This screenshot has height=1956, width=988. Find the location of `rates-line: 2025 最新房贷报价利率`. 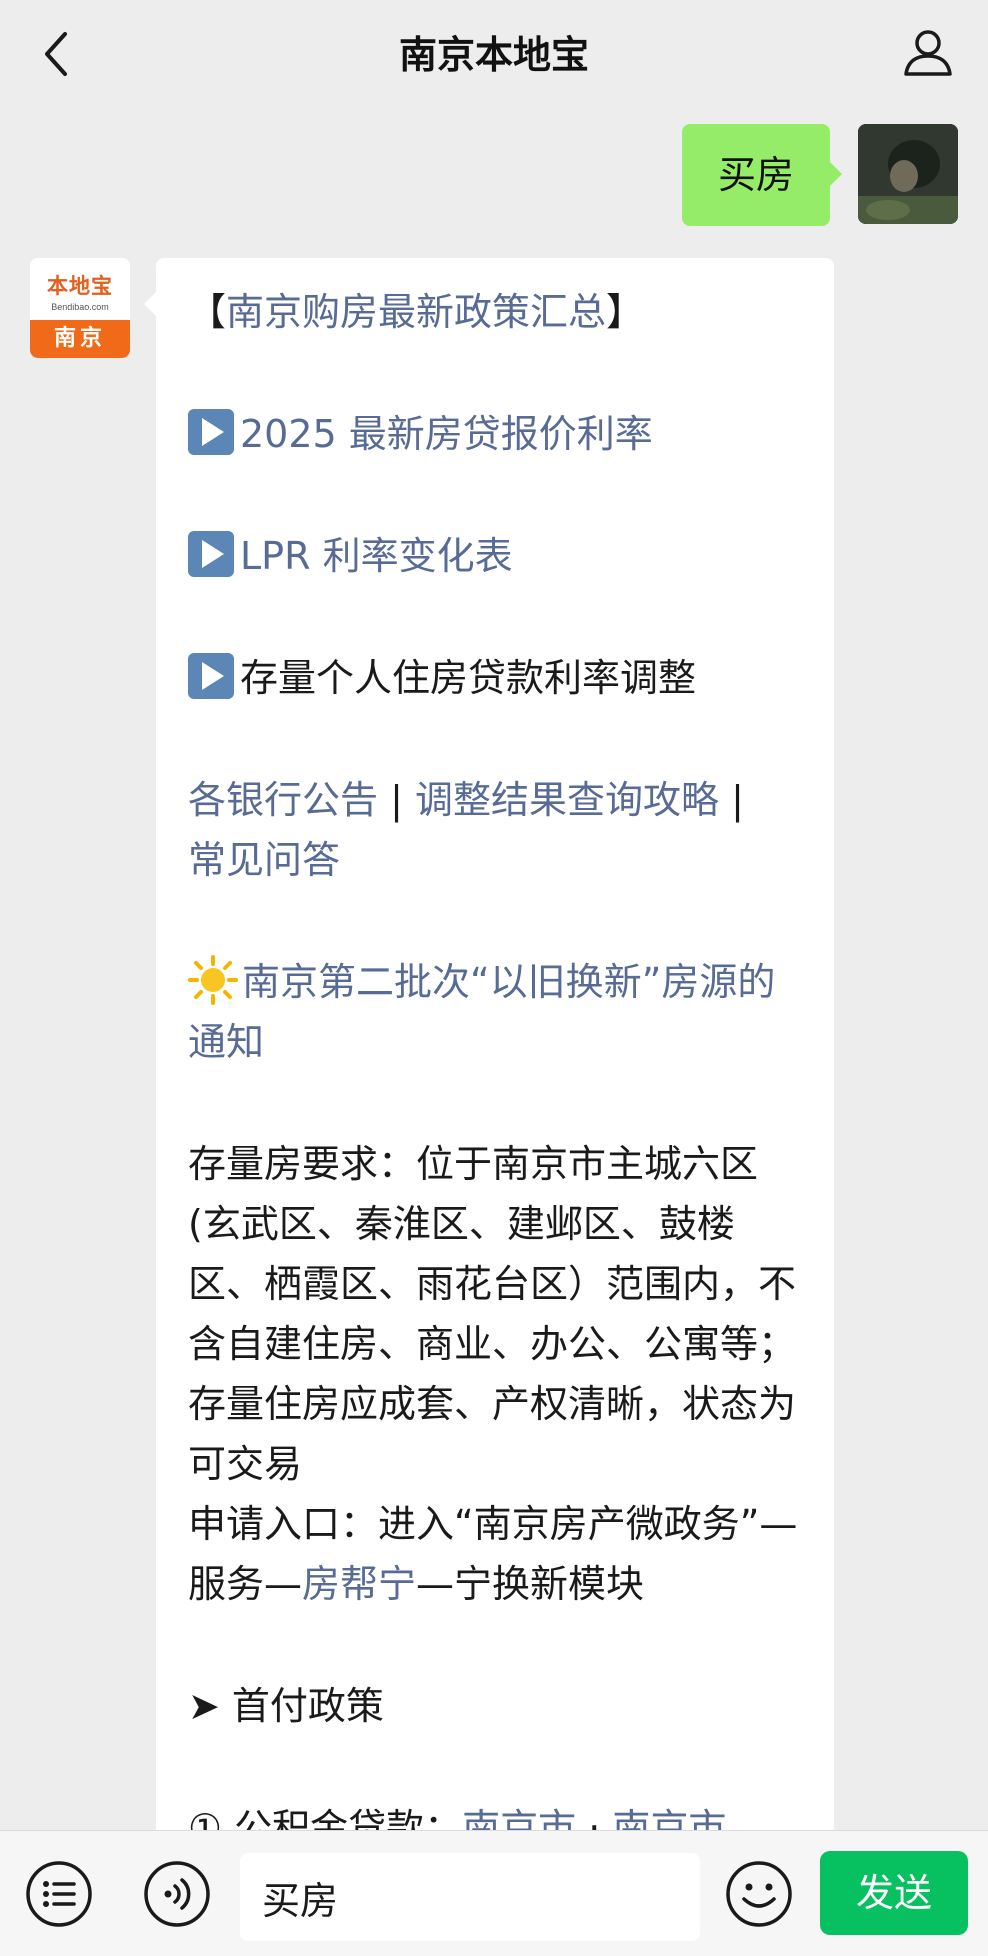

rates-line: 2025 最新房贷报价利率 is located at coordinates (497, 434).